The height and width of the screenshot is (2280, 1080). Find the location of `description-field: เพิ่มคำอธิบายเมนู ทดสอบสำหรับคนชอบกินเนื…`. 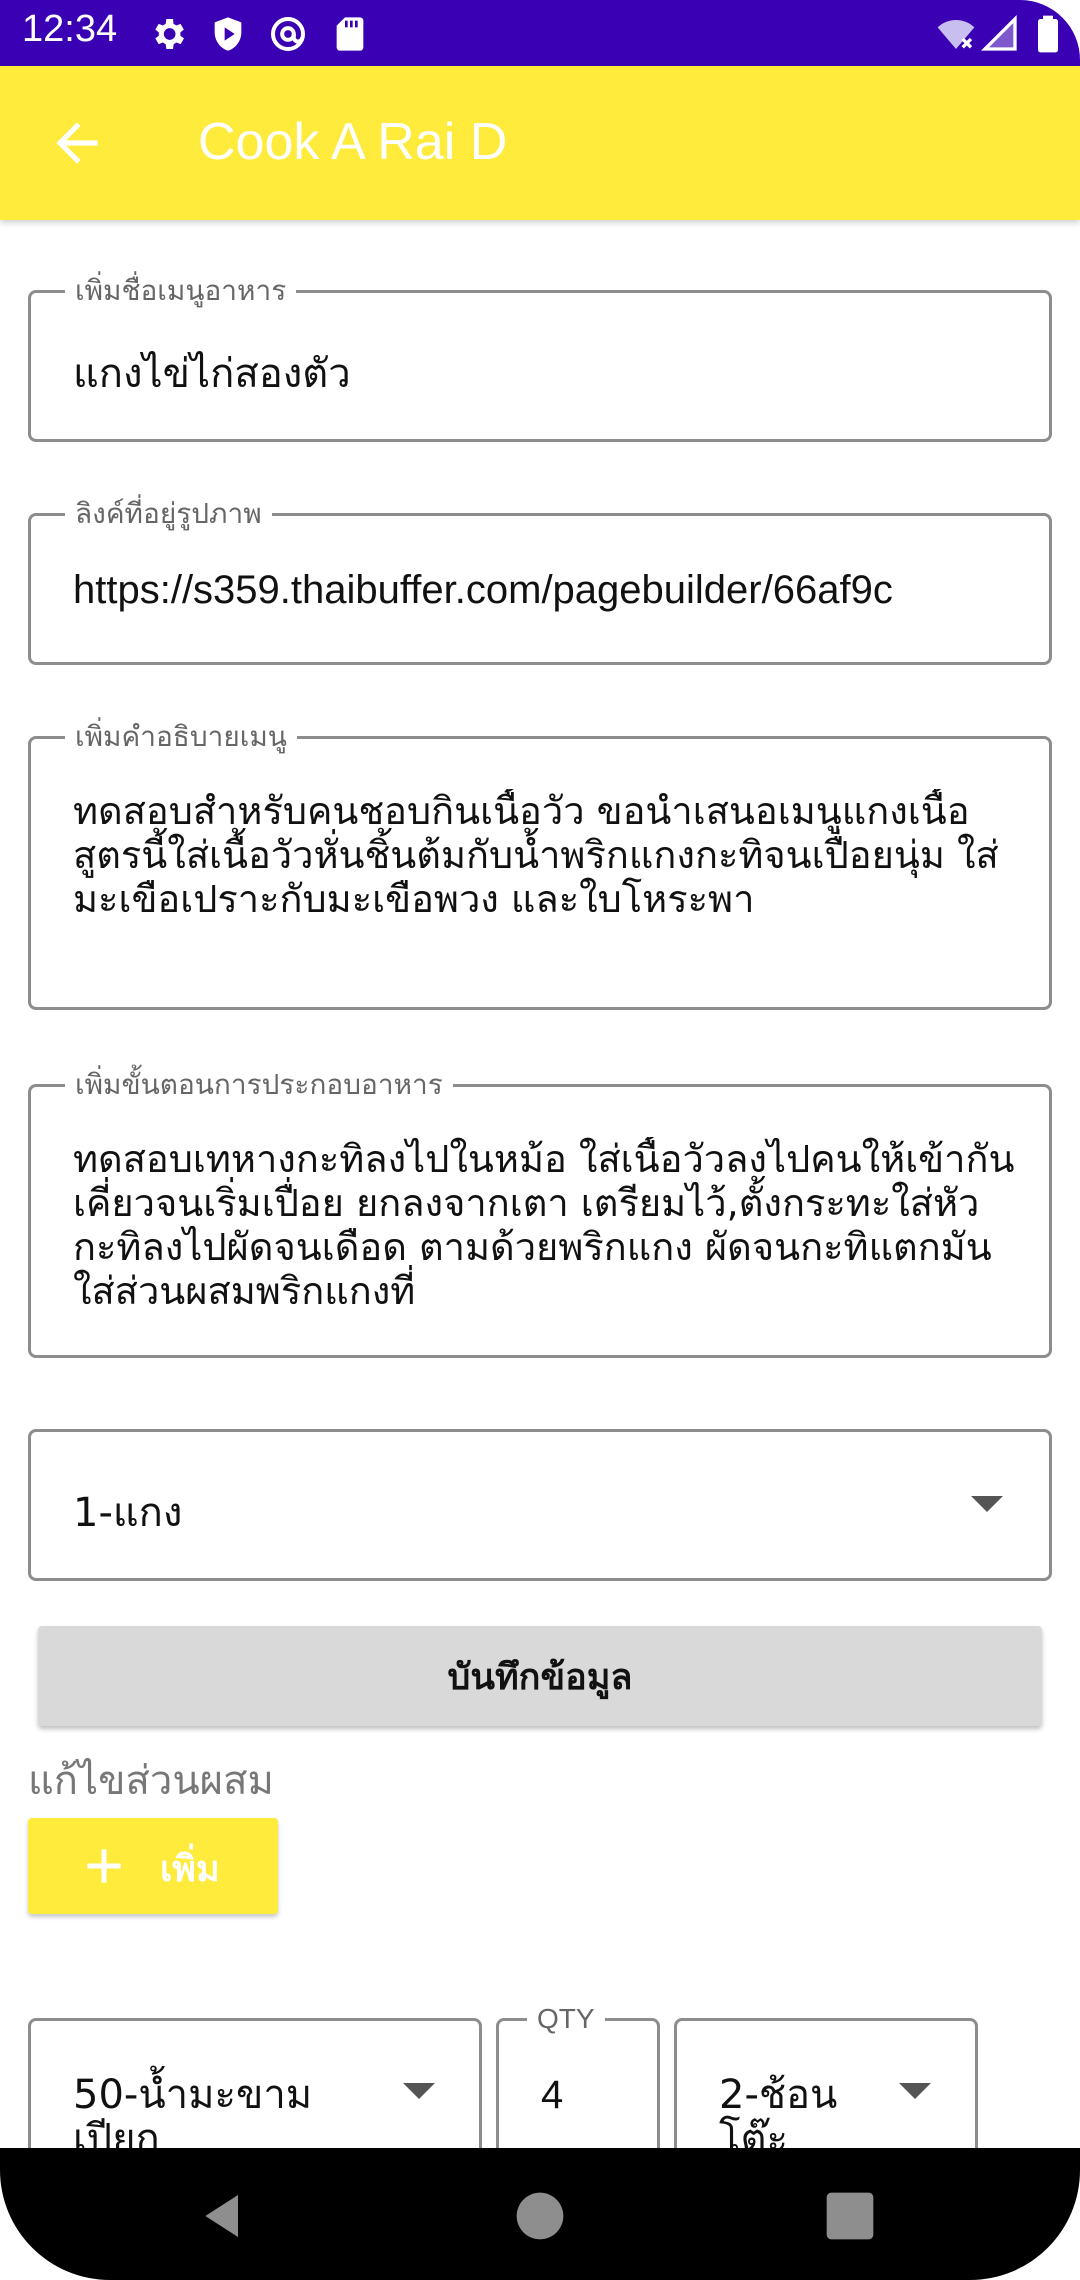

description-field: เพิ่มคำอธิบายเมนู ทดสอบสำหรับคนชอบกินเนื… is located at coordinates (540, 864).